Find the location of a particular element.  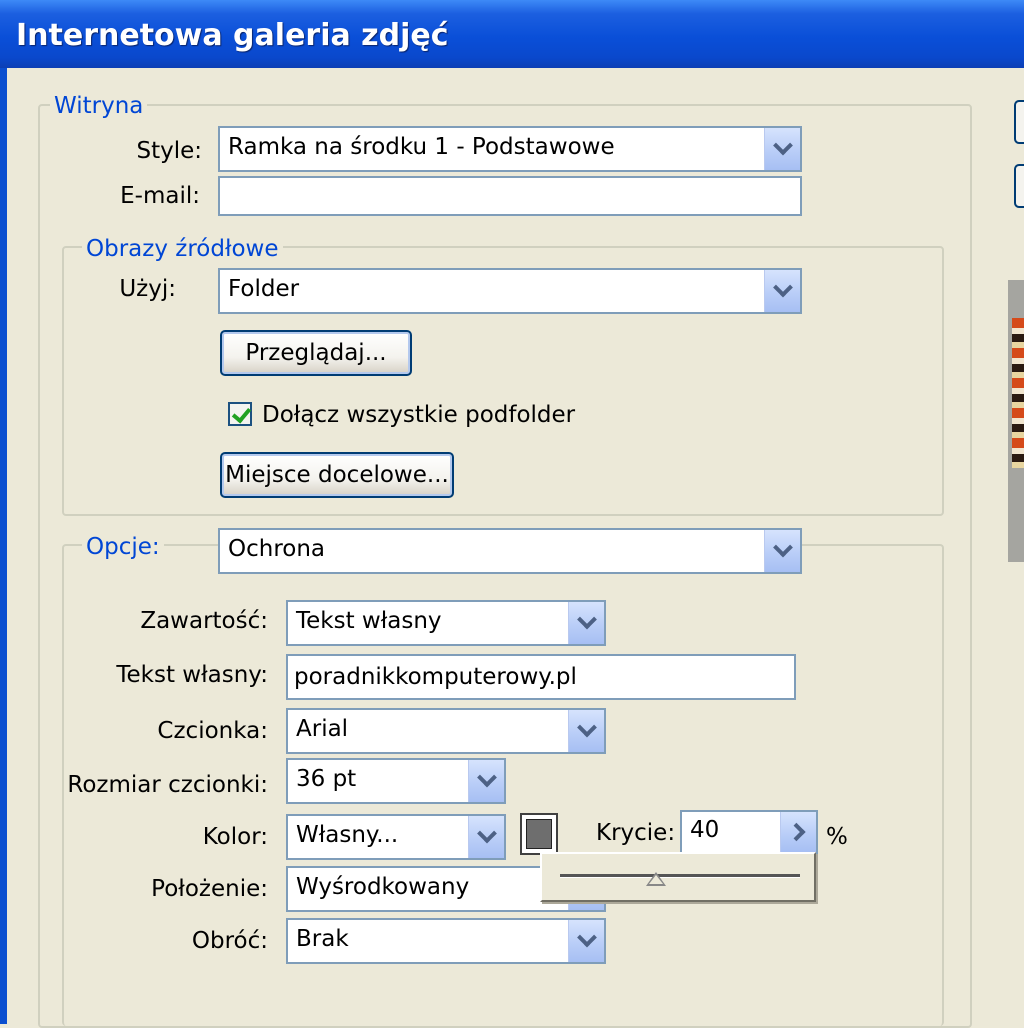

cancel-button is located at coordinates (1019, 186).